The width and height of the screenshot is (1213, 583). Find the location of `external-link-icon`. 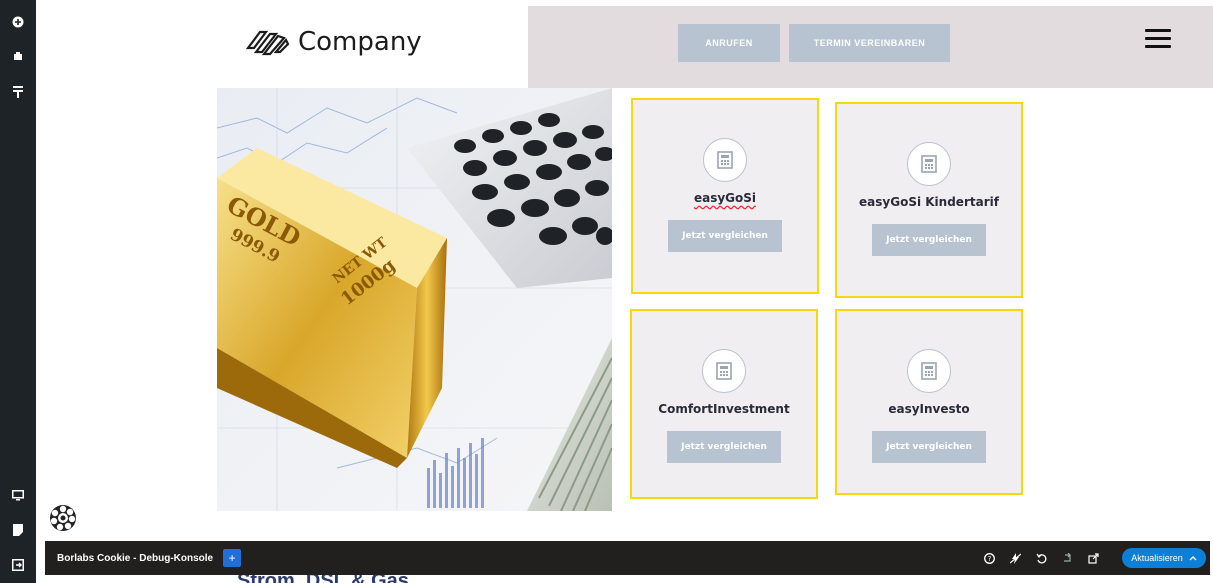

external-link-icon is located at coordinates (1093, 558).